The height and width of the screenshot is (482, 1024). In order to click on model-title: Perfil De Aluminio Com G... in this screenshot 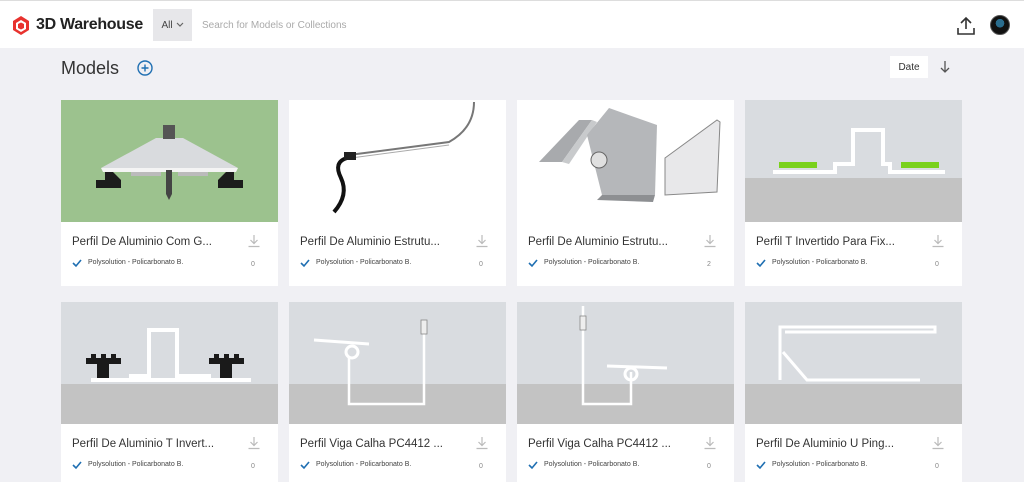, I will do `click(157, 242)`.